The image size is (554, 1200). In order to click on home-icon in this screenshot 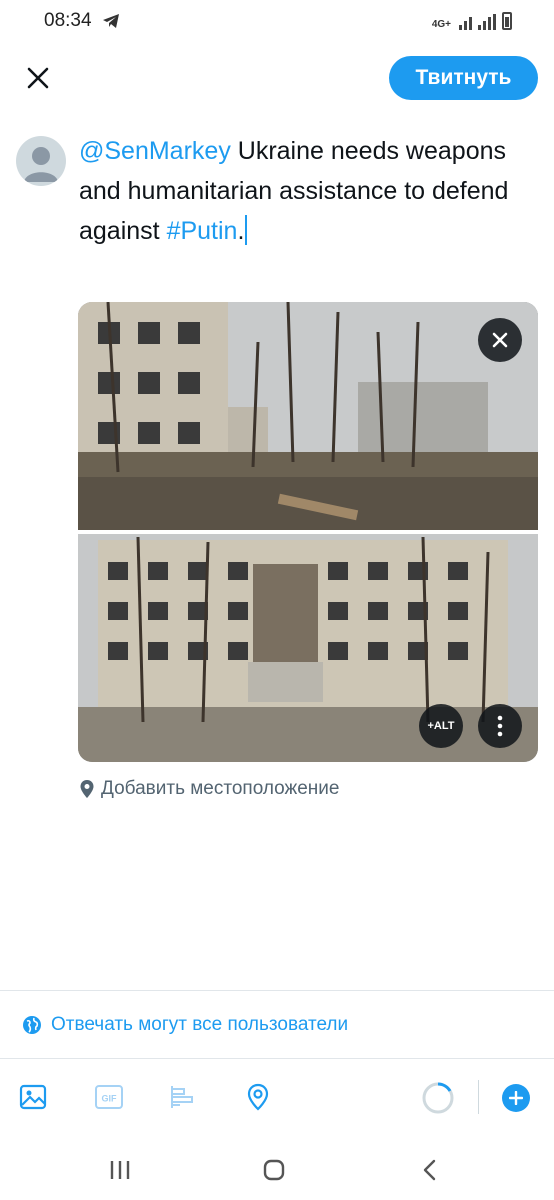, I will do `click(274, 1170)`.